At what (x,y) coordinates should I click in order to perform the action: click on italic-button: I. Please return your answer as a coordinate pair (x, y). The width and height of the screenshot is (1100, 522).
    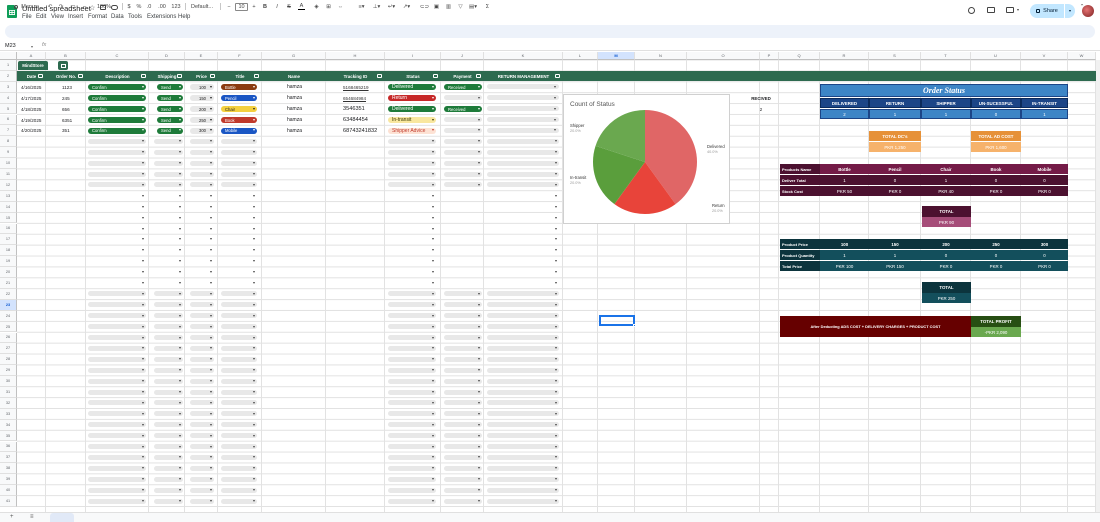
    Looking at the image, I should click on (277, 6).